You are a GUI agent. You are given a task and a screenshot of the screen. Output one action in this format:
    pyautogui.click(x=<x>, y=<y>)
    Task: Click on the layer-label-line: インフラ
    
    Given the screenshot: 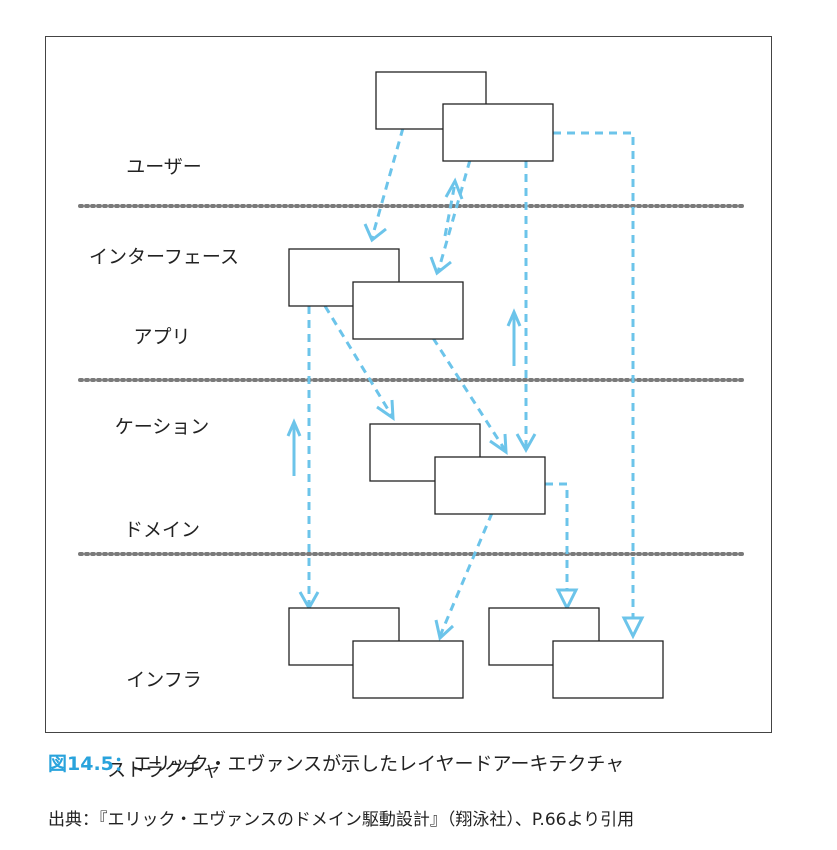 What is the action you would take?
    pyautogui.click(x=164, y=680)
    